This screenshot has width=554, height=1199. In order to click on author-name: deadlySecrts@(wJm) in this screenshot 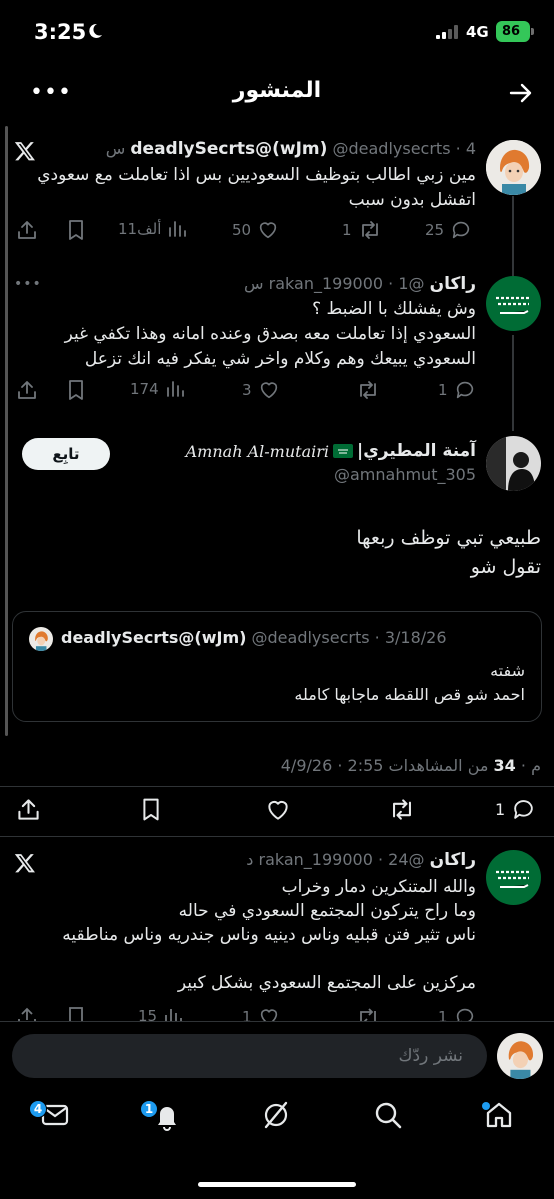, I will do `click(228, 149)`.